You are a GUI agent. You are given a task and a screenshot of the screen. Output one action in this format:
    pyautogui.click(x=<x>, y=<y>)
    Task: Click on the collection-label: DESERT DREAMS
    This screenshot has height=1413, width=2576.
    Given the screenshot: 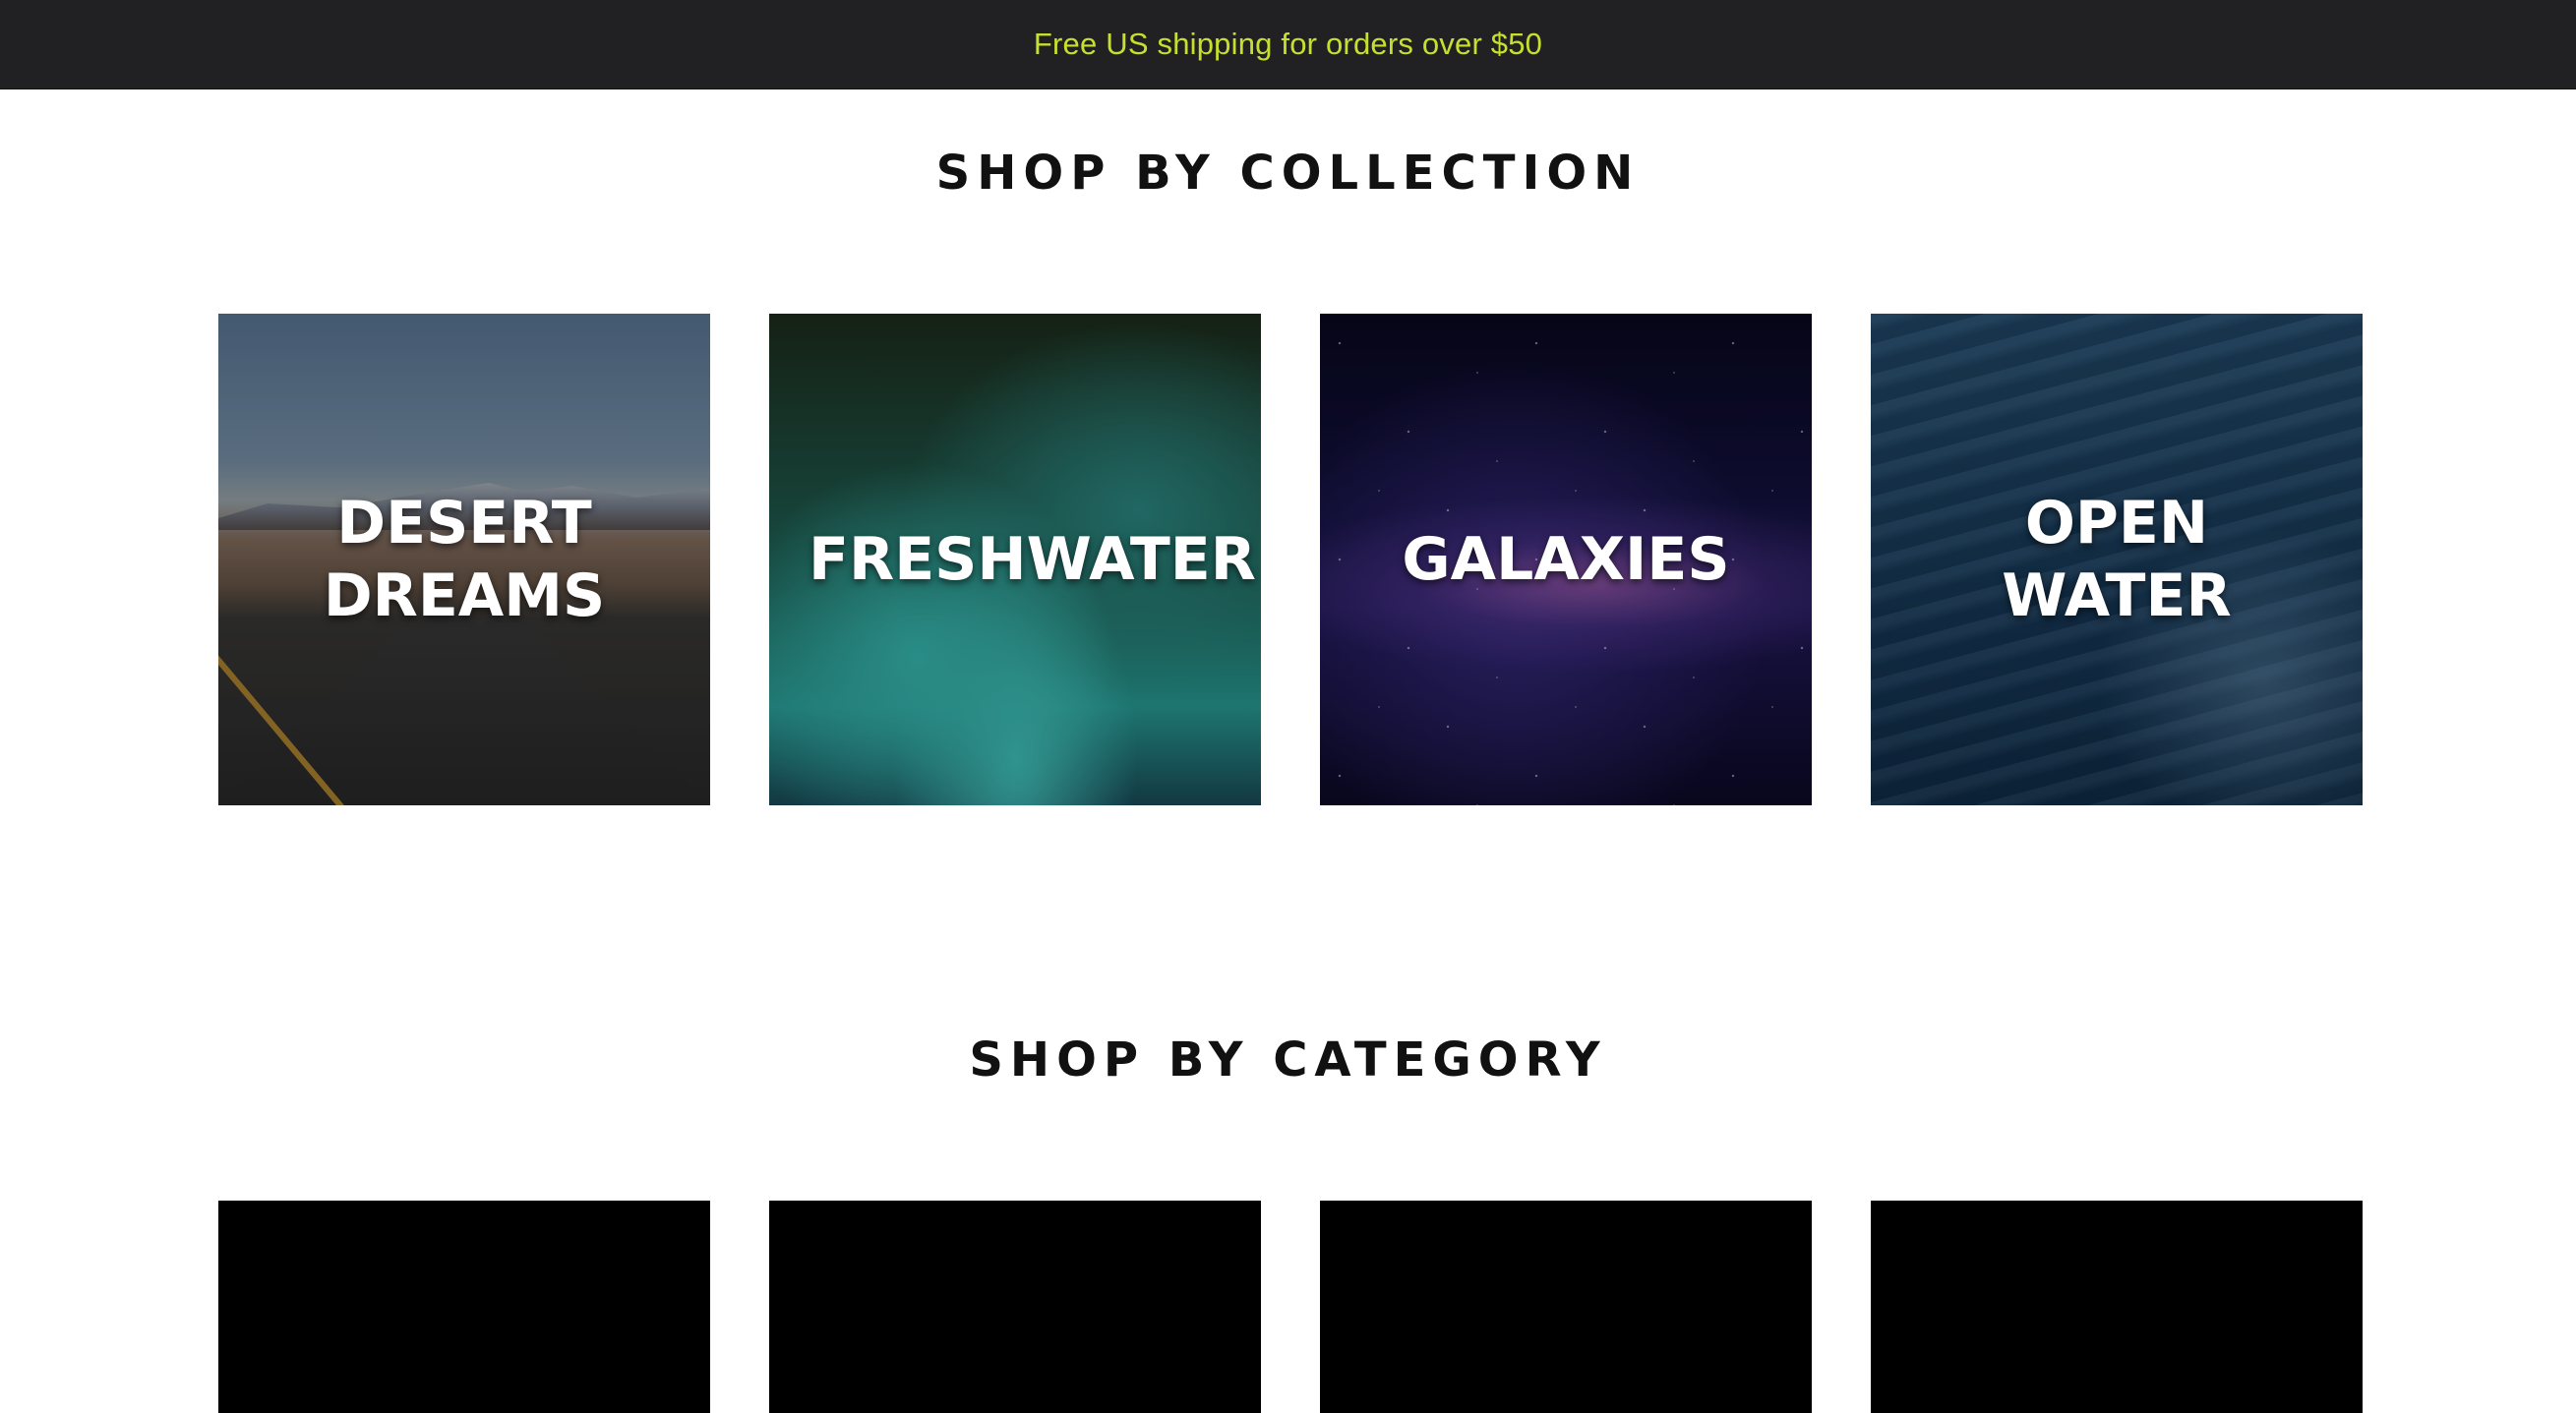 What is the action you would take?
    pyautogui.click(x=464, y=560)
    